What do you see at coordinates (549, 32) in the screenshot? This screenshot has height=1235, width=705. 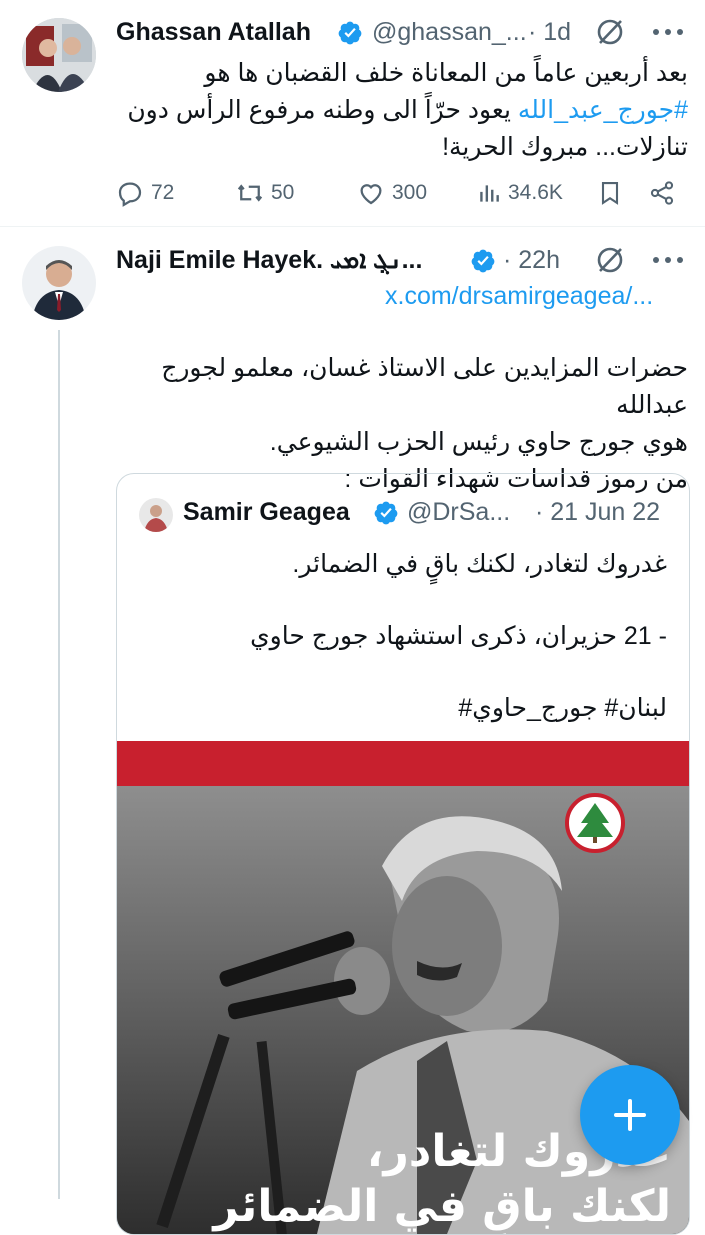 I see `tweet-time: · 1d` at bounding box center [549, 32].